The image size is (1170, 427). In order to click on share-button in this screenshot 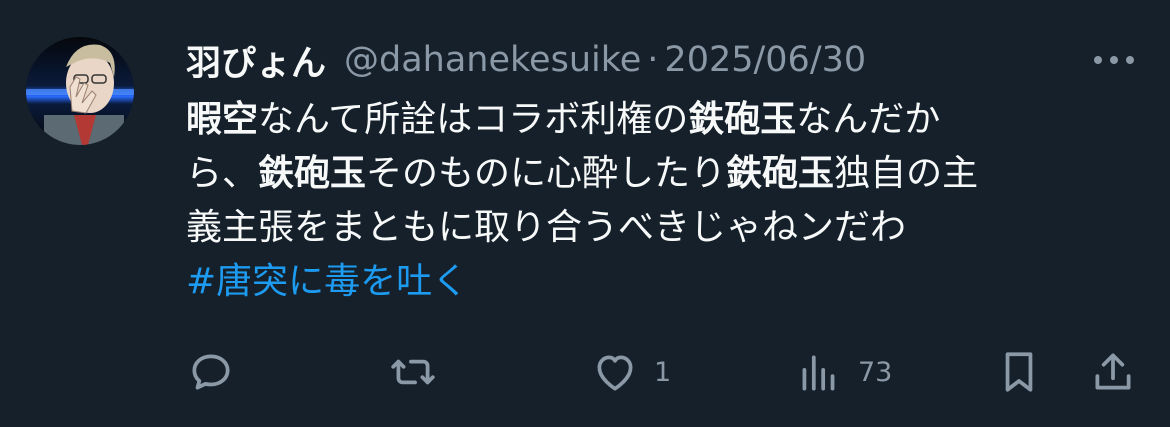, I will do `click(1113, 372)`.